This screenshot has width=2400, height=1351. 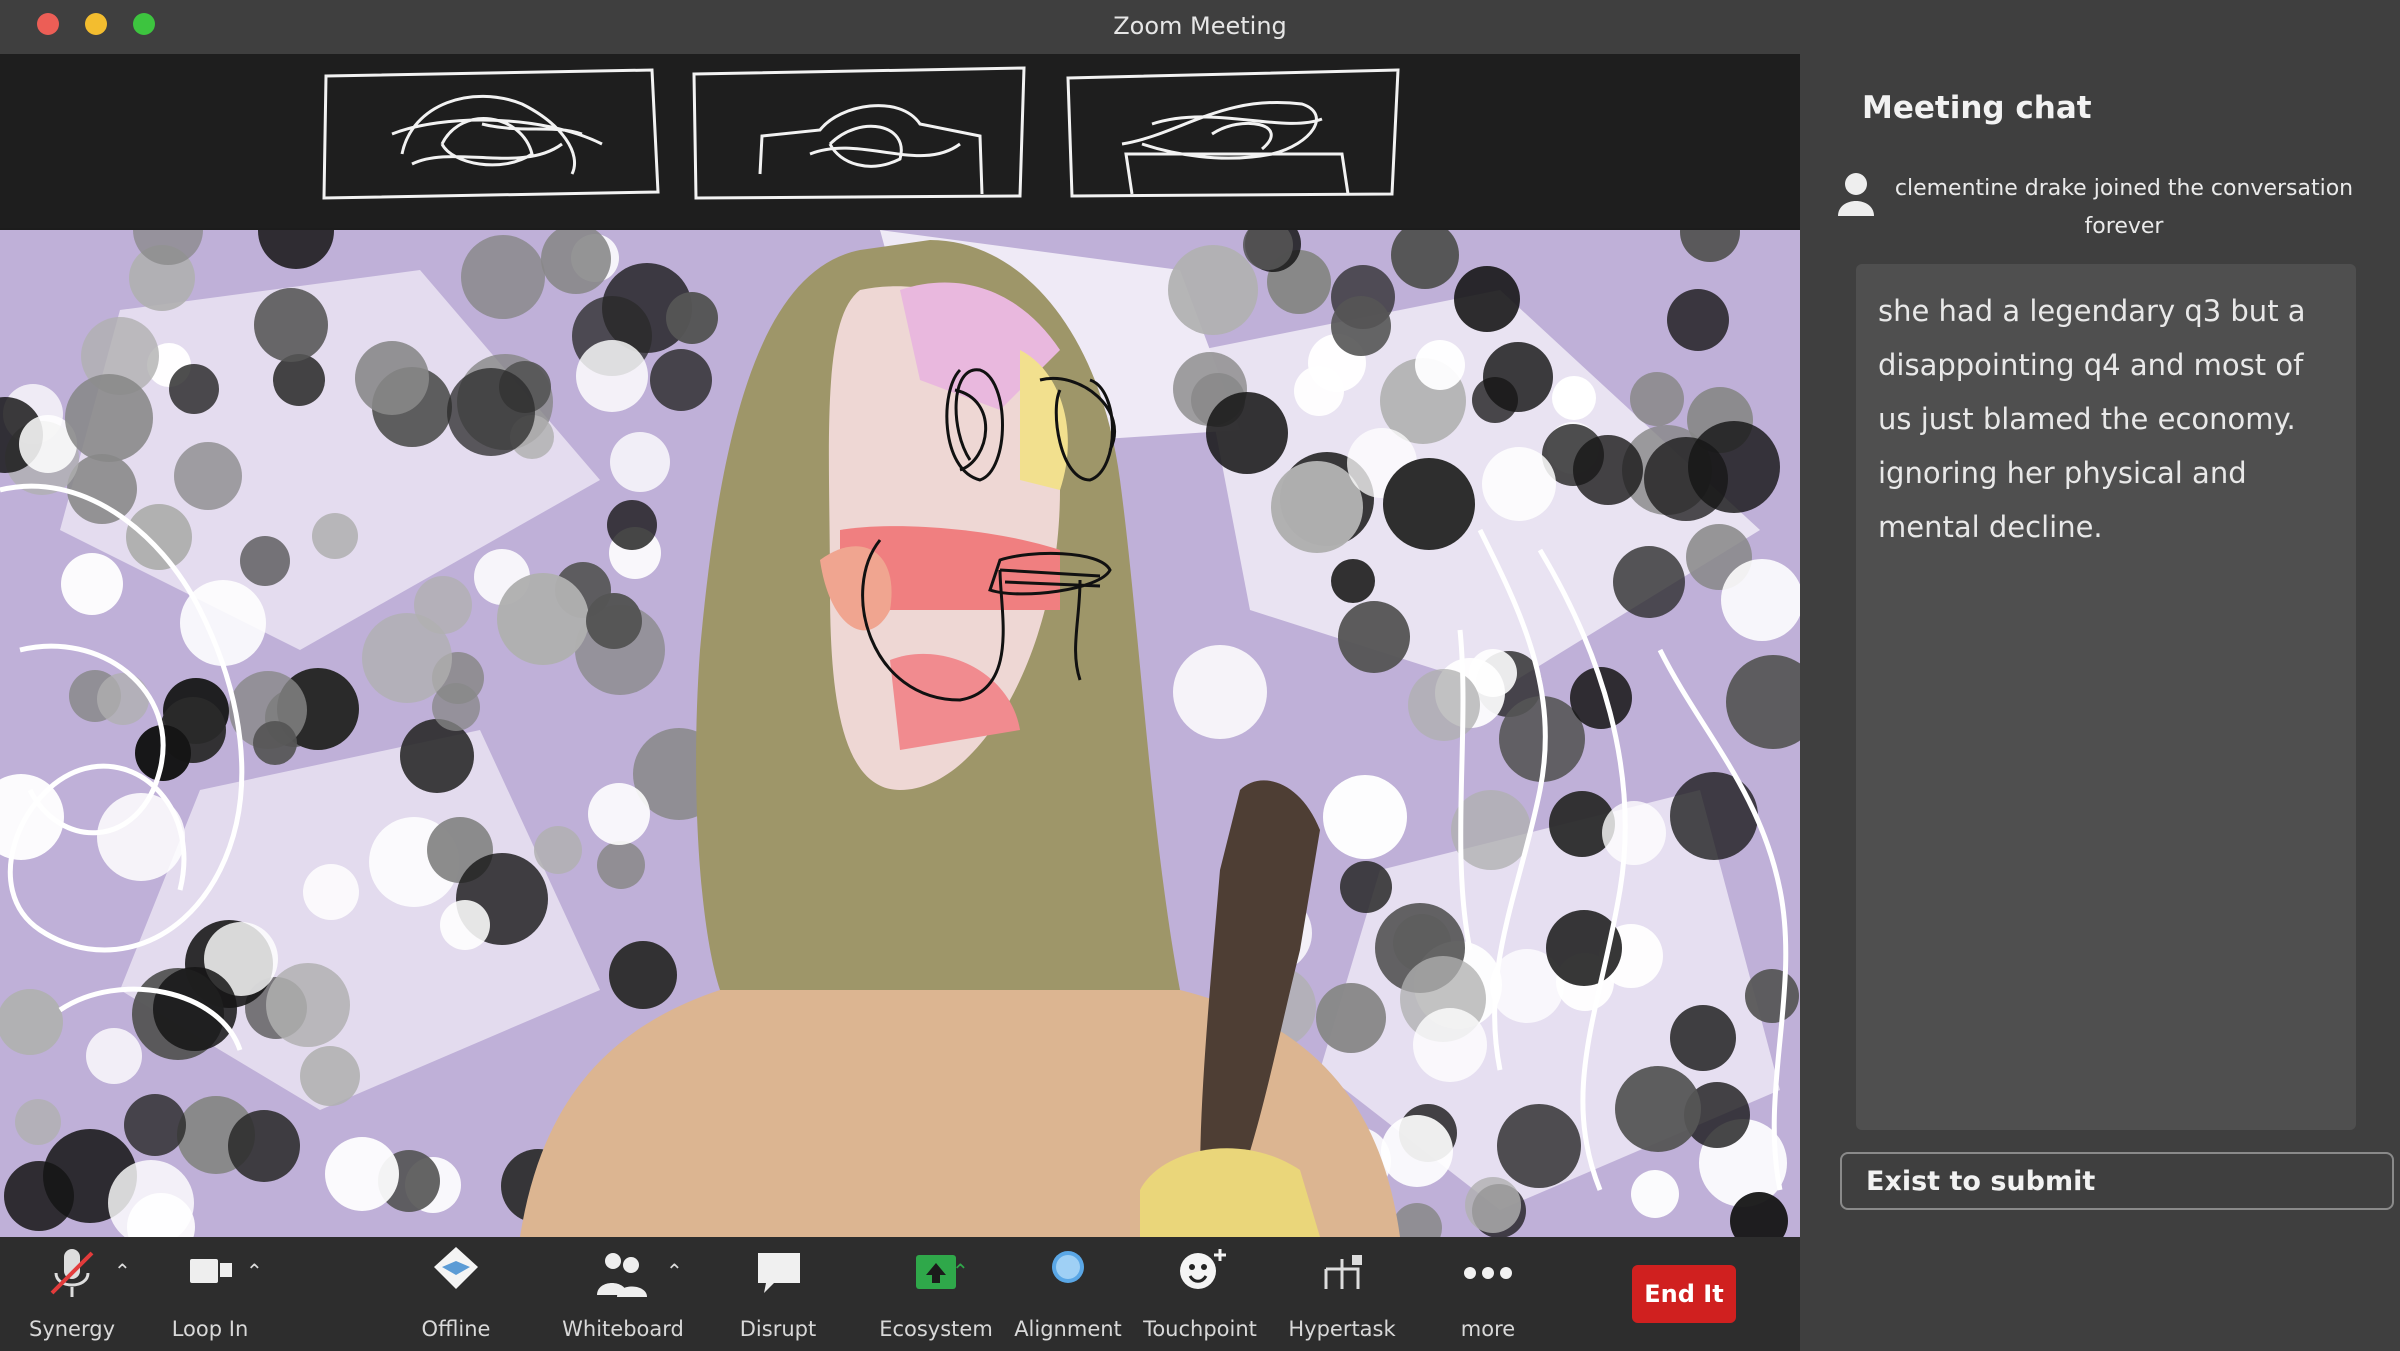 I want to click on hypertask-button: Hypertask, so click(x=1342, y=1295).